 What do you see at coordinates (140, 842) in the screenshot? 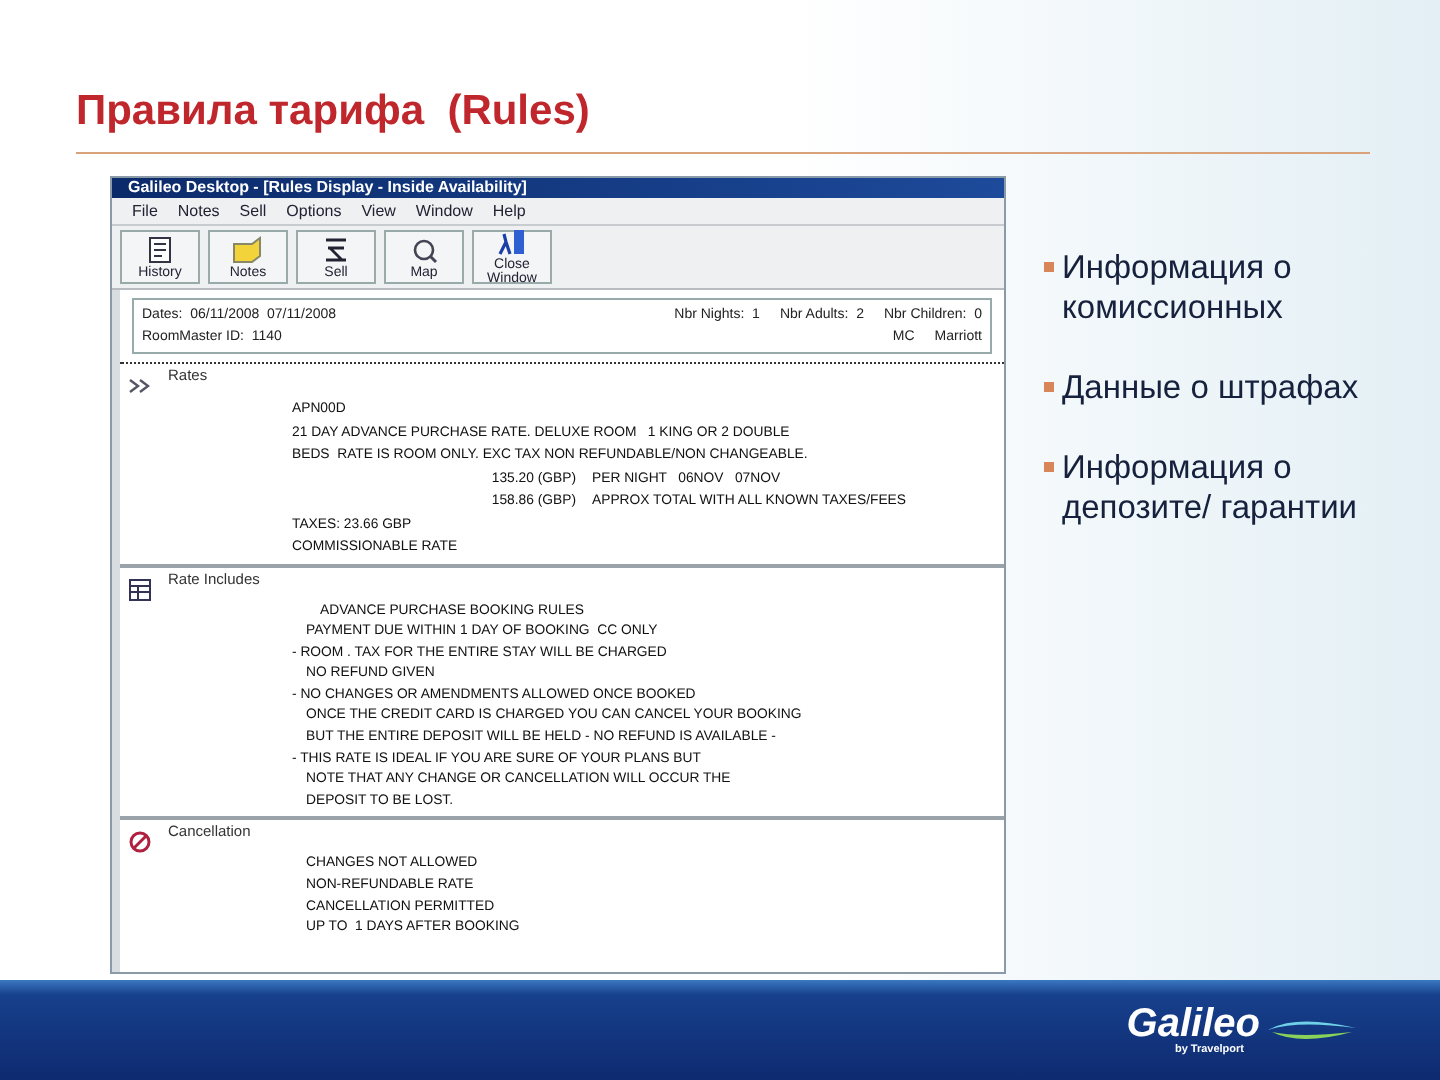
I see `no-entry-icon` at bounding box center [140, 842].